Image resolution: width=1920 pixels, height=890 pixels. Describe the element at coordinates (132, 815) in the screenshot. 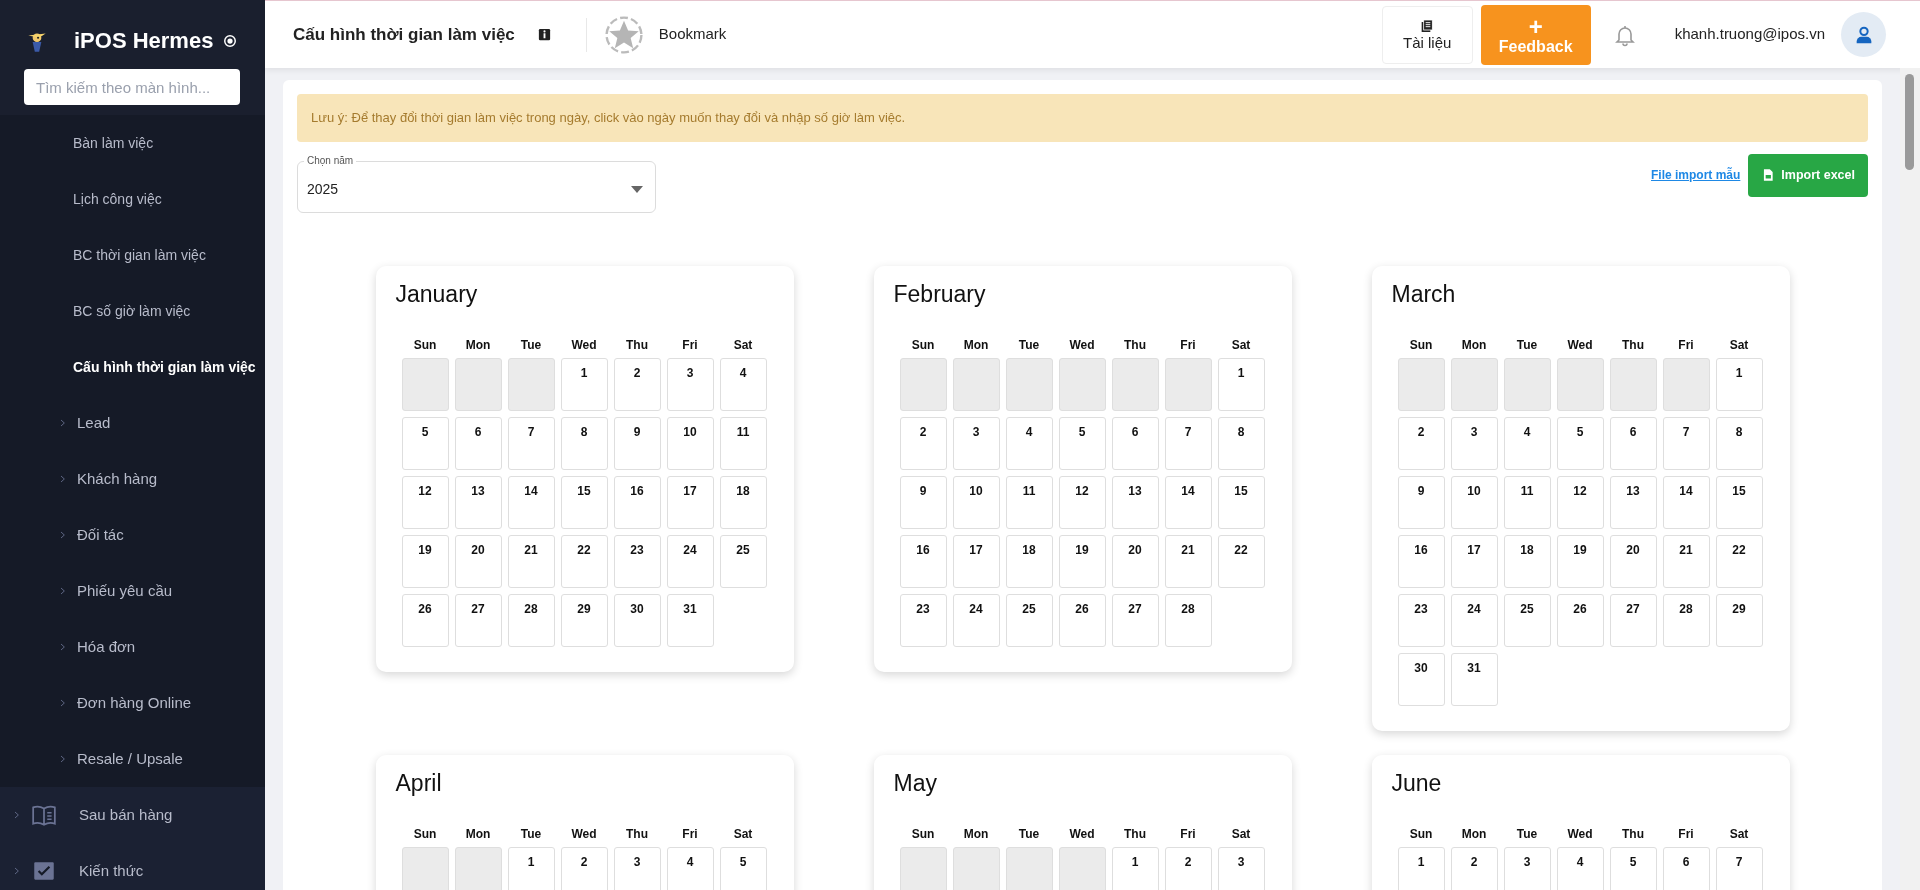

I see `sidebar-item: Sau bán hàng` at that location.